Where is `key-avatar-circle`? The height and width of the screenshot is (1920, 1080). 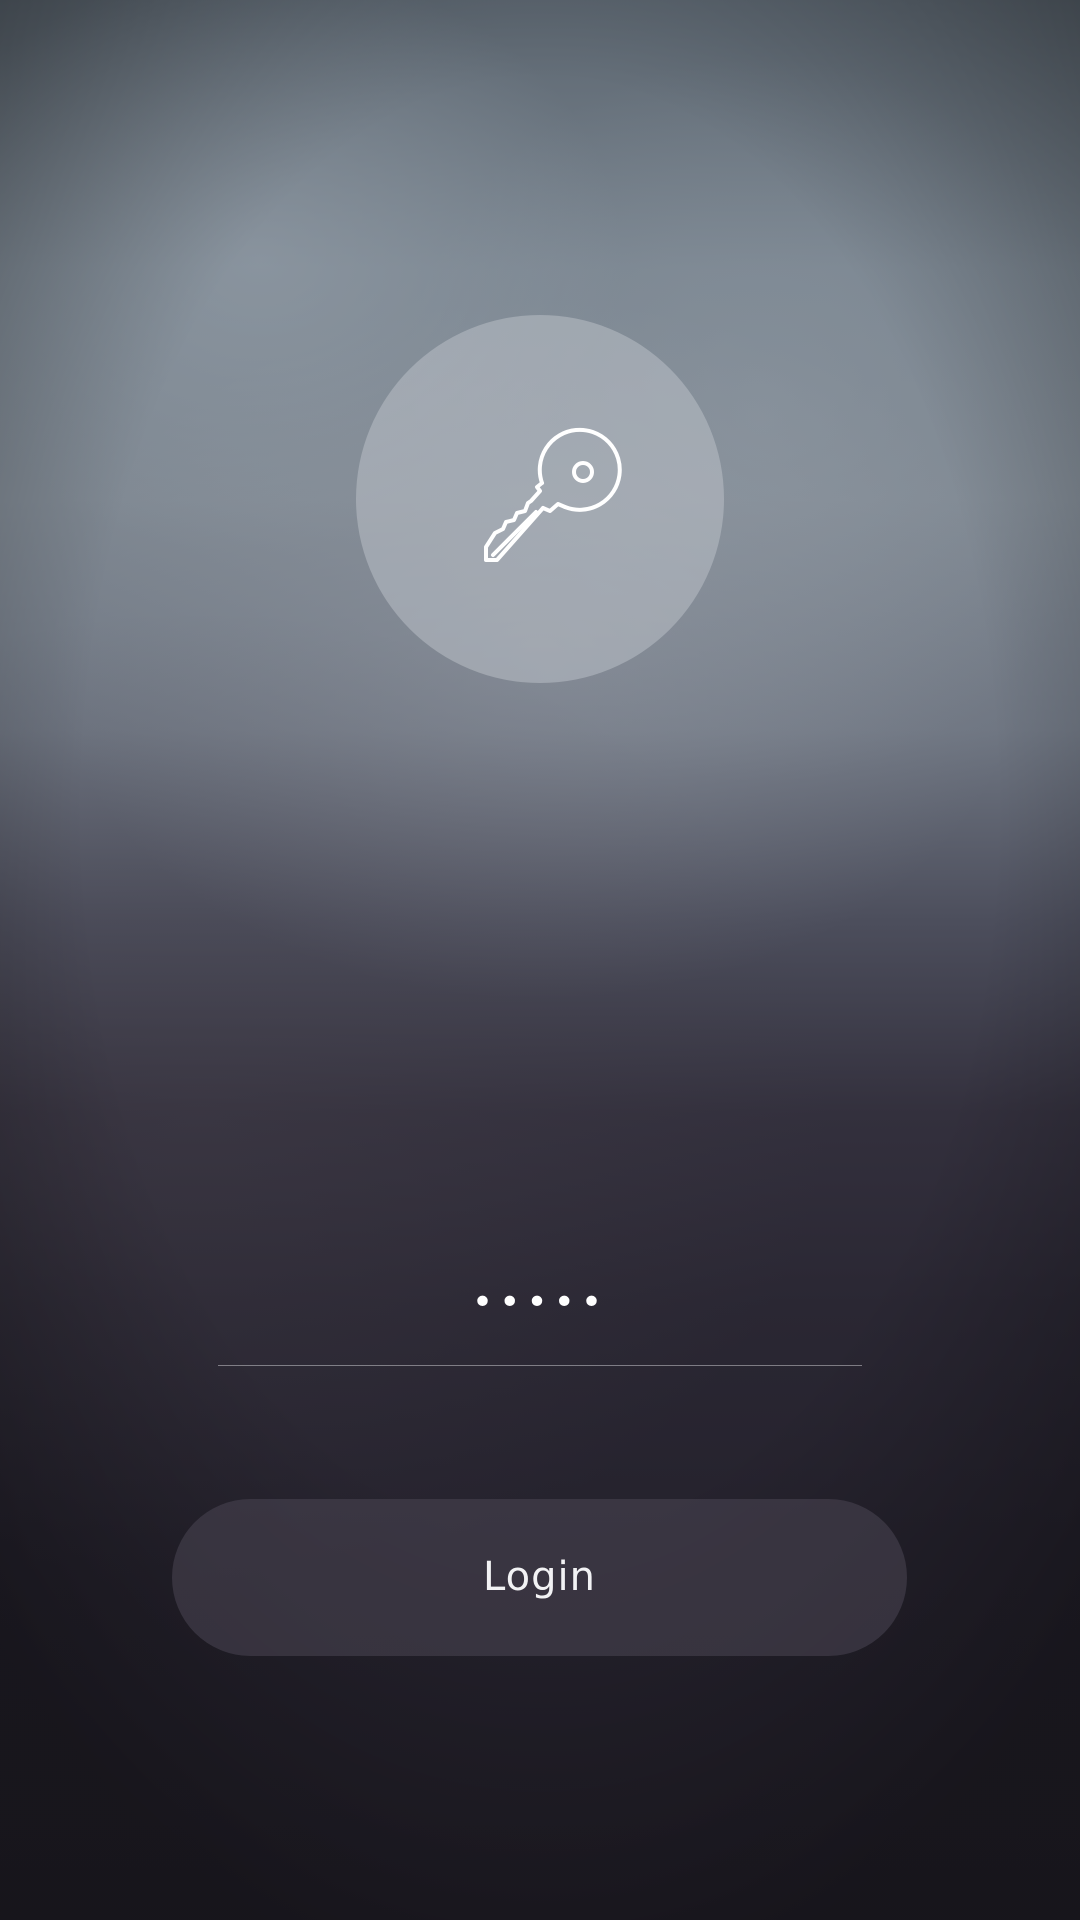 key-avatar-circle is located at coordinates (540, 499).